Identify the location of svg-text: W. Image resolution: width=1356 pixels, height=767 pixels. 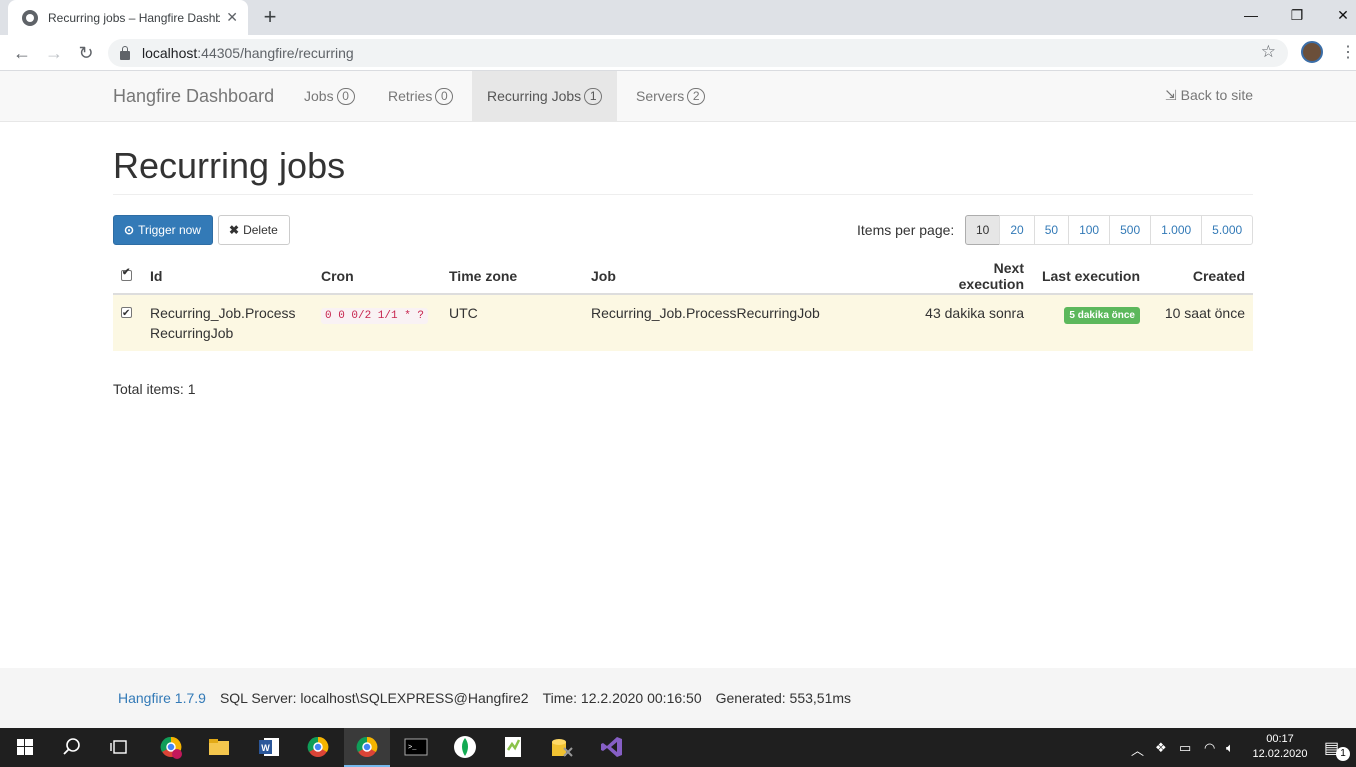
(265, 748).